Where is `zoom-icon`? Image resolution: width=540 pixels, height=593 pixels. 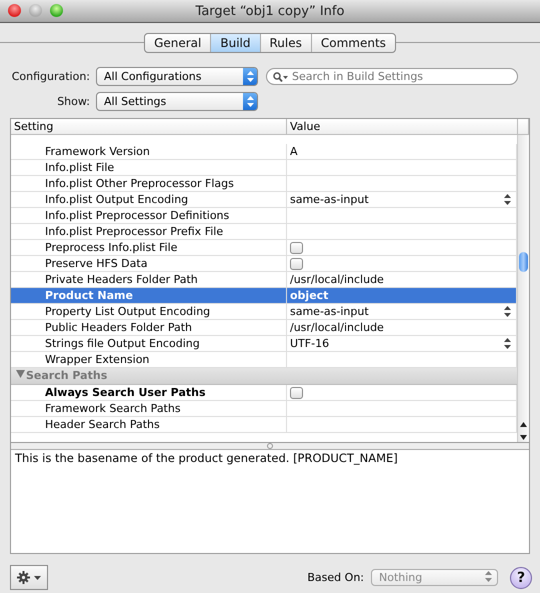
zoom-icon is located at coordinates (56, 10).